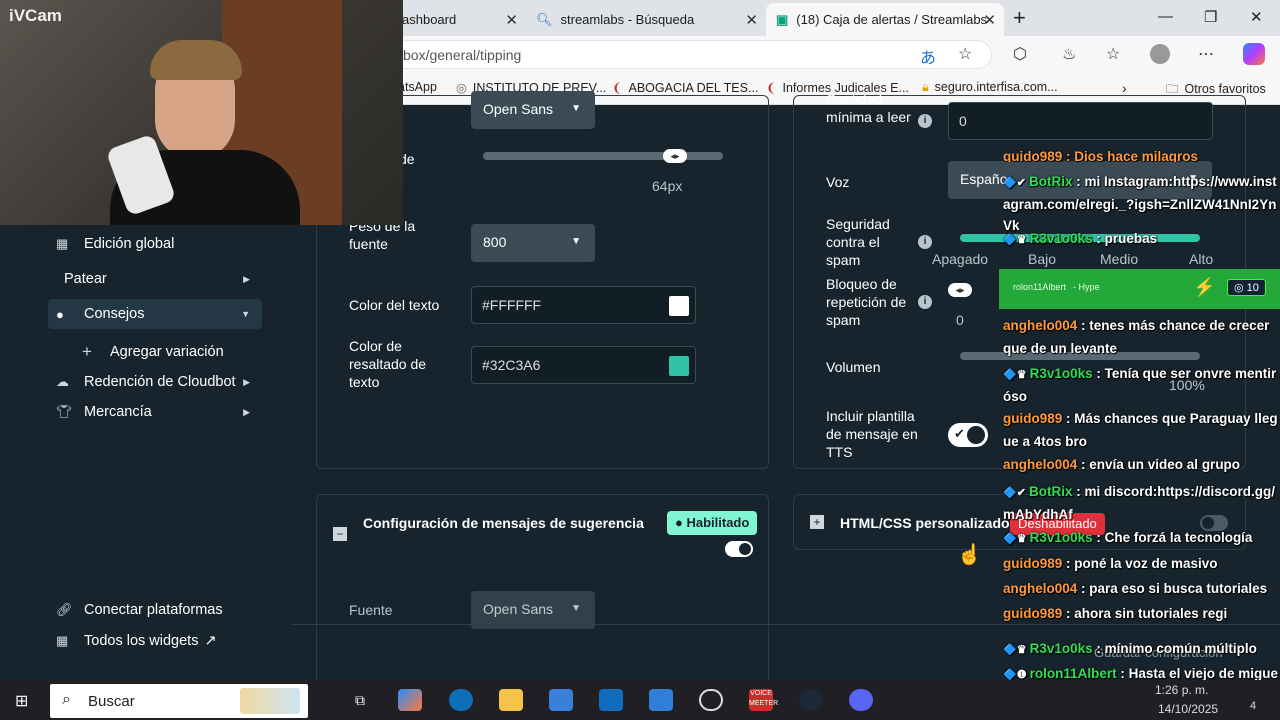  Describe the element at coordinates (518, 609) in the screenshot. I see `suggestion-font-value: Open Sans` at that location.